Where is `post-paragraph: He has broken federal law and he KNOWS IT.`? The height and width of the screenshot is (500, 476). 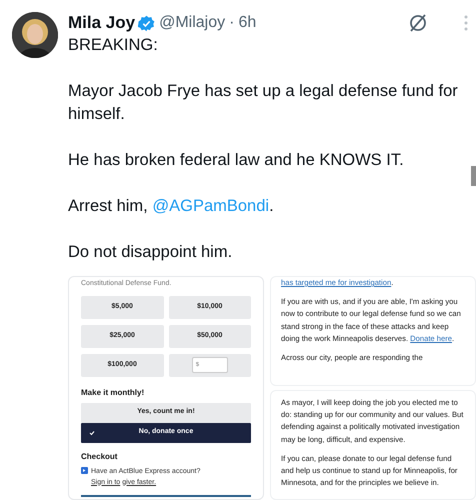
post-paragraph: He has broken federal law and he KNOWS IT. is located at coordinates (236, 160).